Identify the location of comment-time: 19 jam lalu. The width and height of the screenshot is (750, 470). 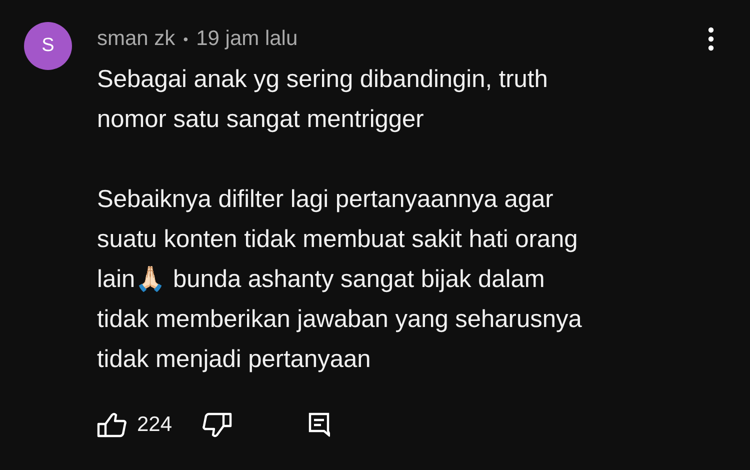
(247, 39).